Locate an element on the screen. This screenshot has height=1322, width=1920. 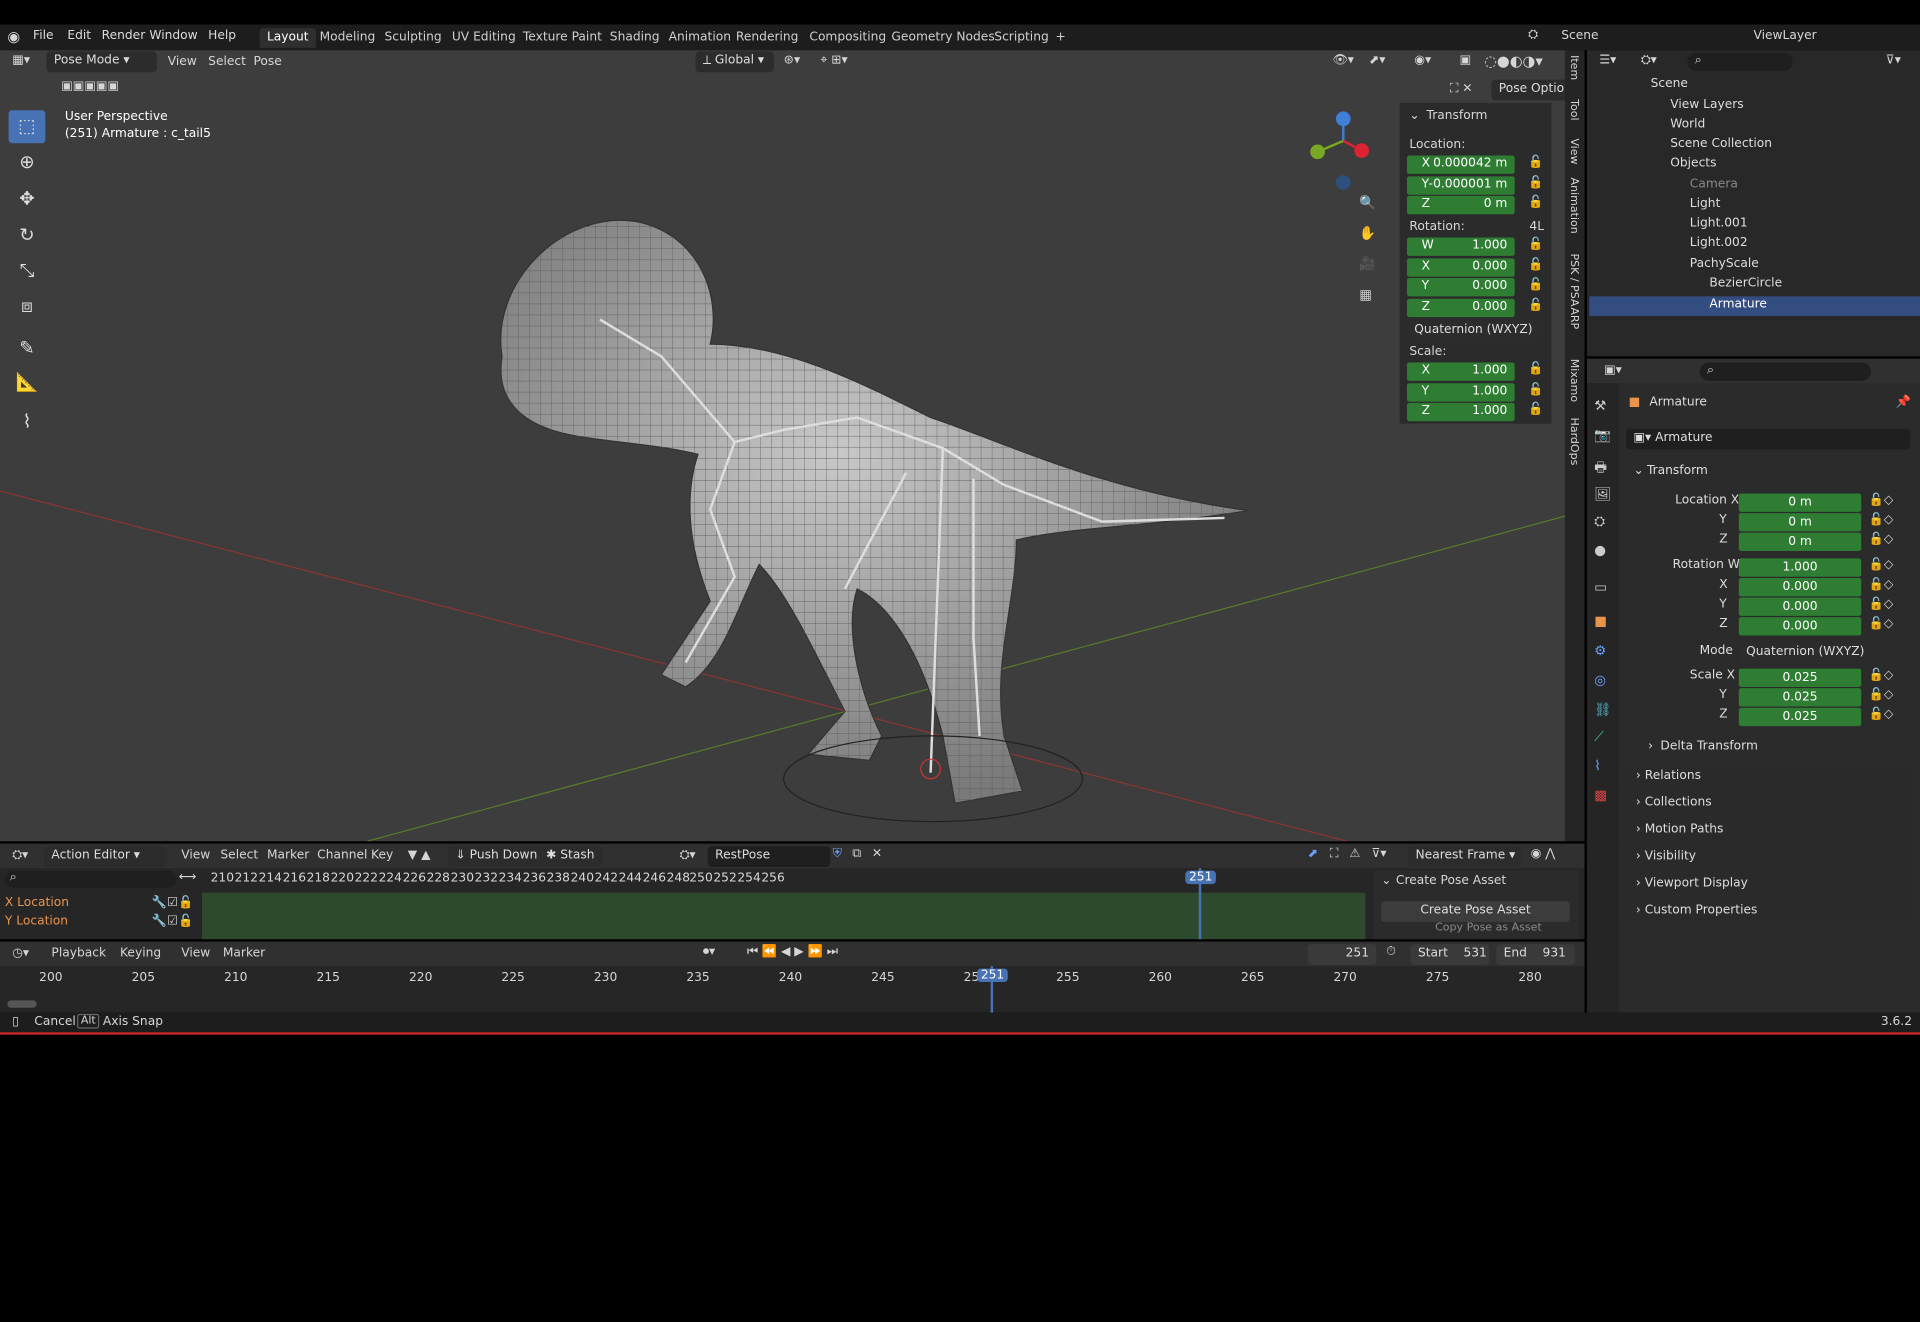
object-name-field: ▣▾ Armature is located at coordinates (1768, 439).